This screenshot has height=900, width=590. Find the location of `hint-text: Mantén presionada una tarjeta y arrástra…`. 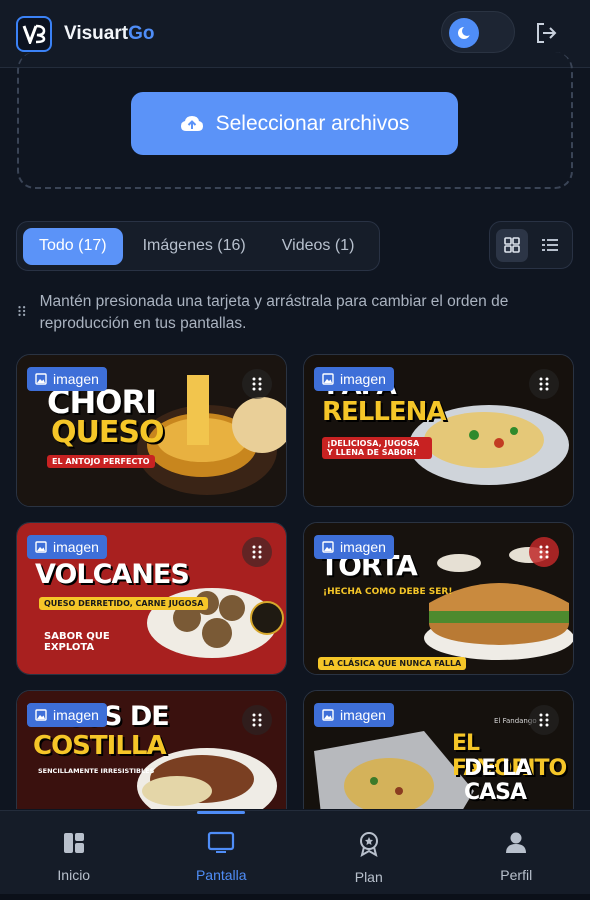

hint-text: Mantén presionada una tarjeta y arrástra… is located at coordinates (274, 312).